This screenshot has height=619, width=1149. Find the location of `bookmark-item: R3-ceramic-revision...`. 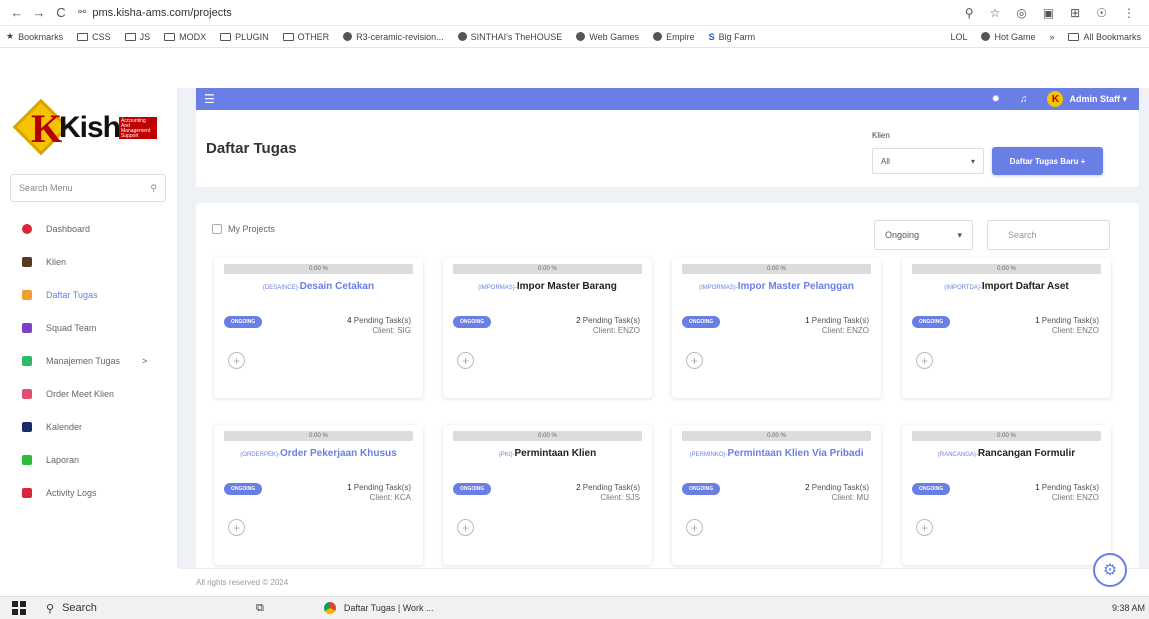

bookmark-item: R3-ceramic-revision... is located at coordinates (393, 37).